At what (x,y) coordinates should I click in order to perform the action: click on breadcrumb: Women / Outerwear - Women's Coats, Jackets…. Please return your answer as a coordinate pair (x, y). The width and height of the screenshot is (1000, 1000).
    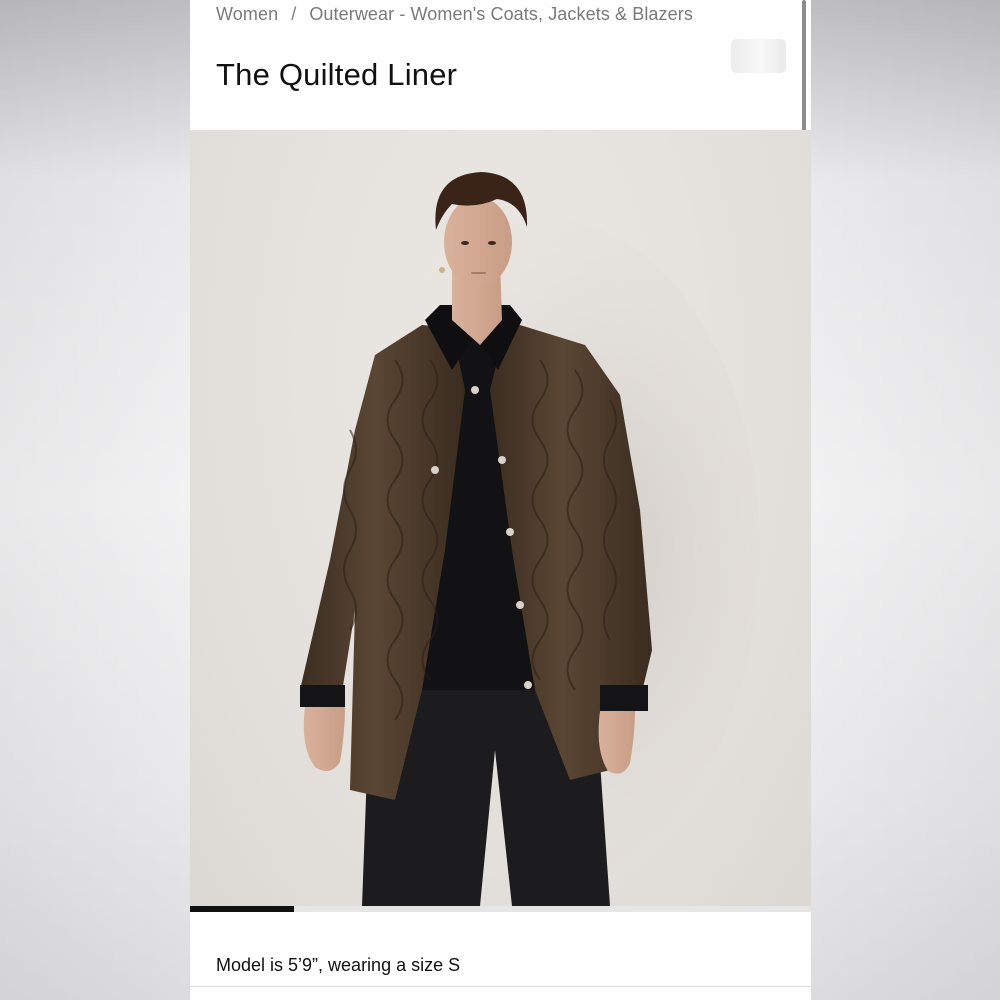
    Looking at the image, I should click on (454, 14).